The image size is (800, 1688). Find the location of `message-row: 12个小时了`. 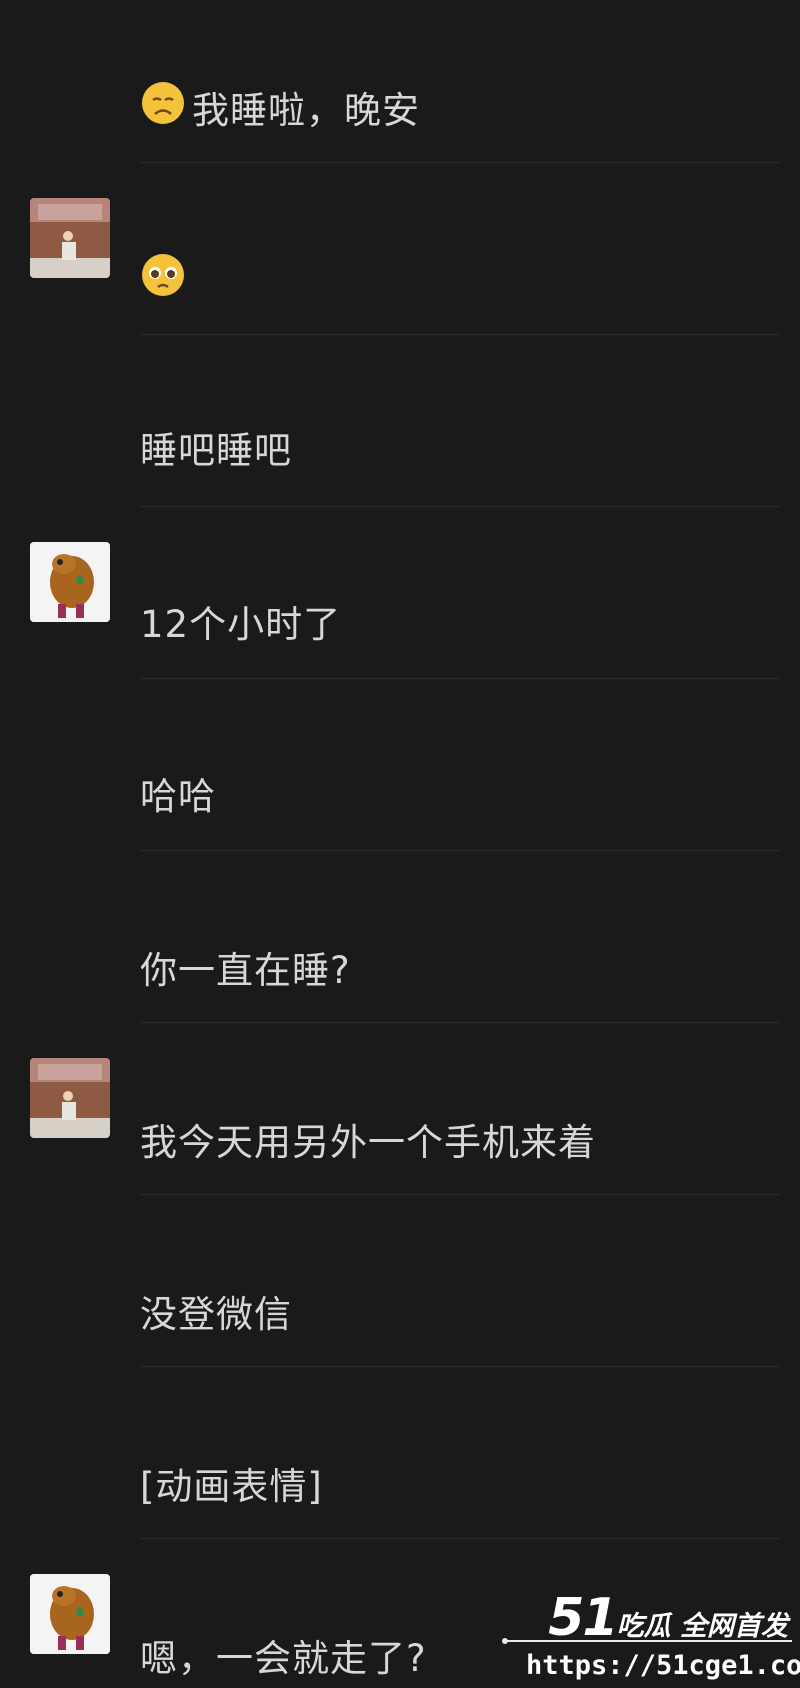

message-row: 12个小时了 is located at coordinates (400, 595).